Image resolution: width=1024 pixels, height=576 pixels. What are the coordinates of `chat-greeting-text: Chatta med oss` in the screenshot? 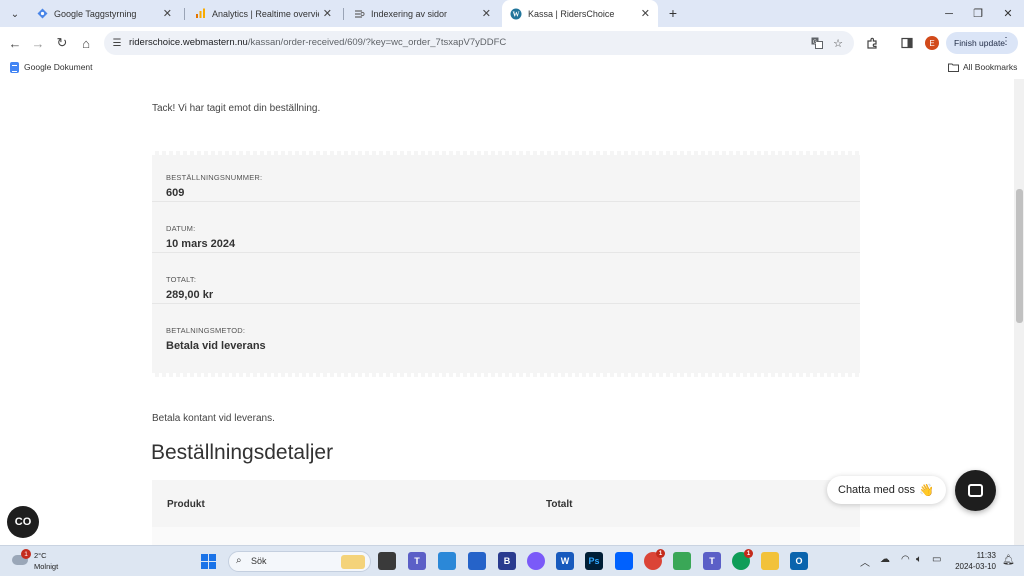 It's located at (877, 490).